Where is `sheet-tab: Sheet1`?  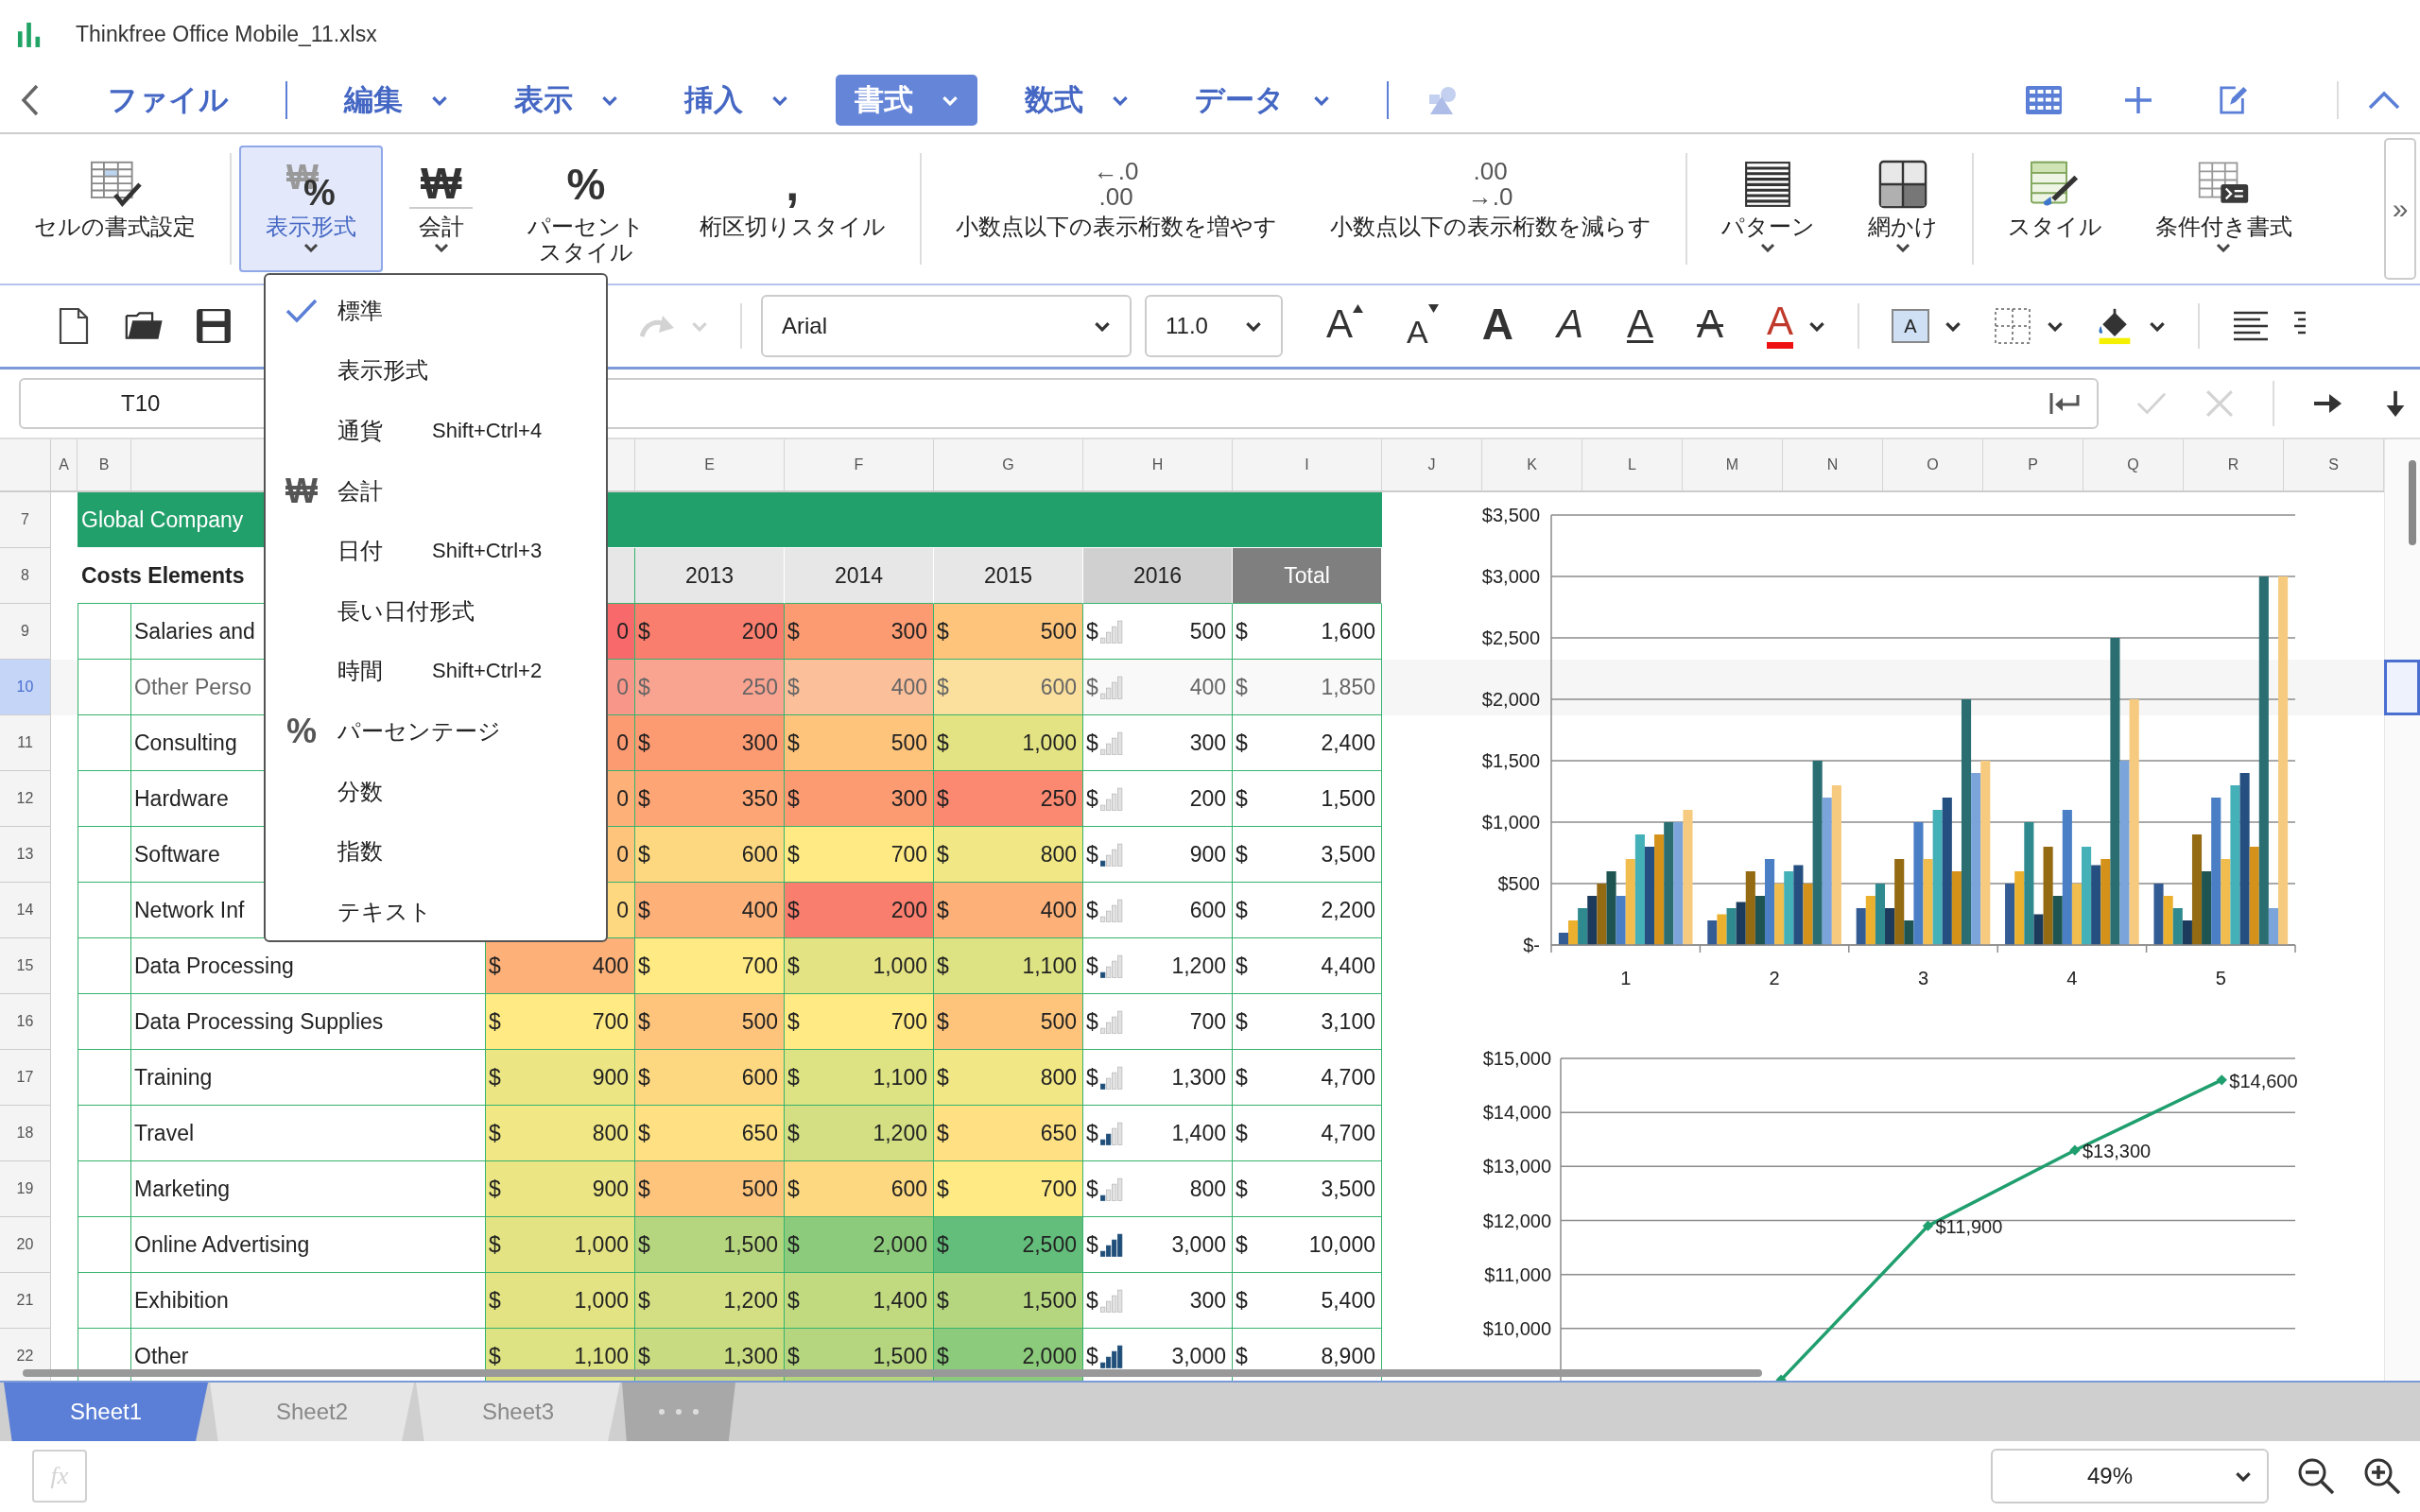
sheet-tab: Sheet1 is located at coordinates (106, 1412).